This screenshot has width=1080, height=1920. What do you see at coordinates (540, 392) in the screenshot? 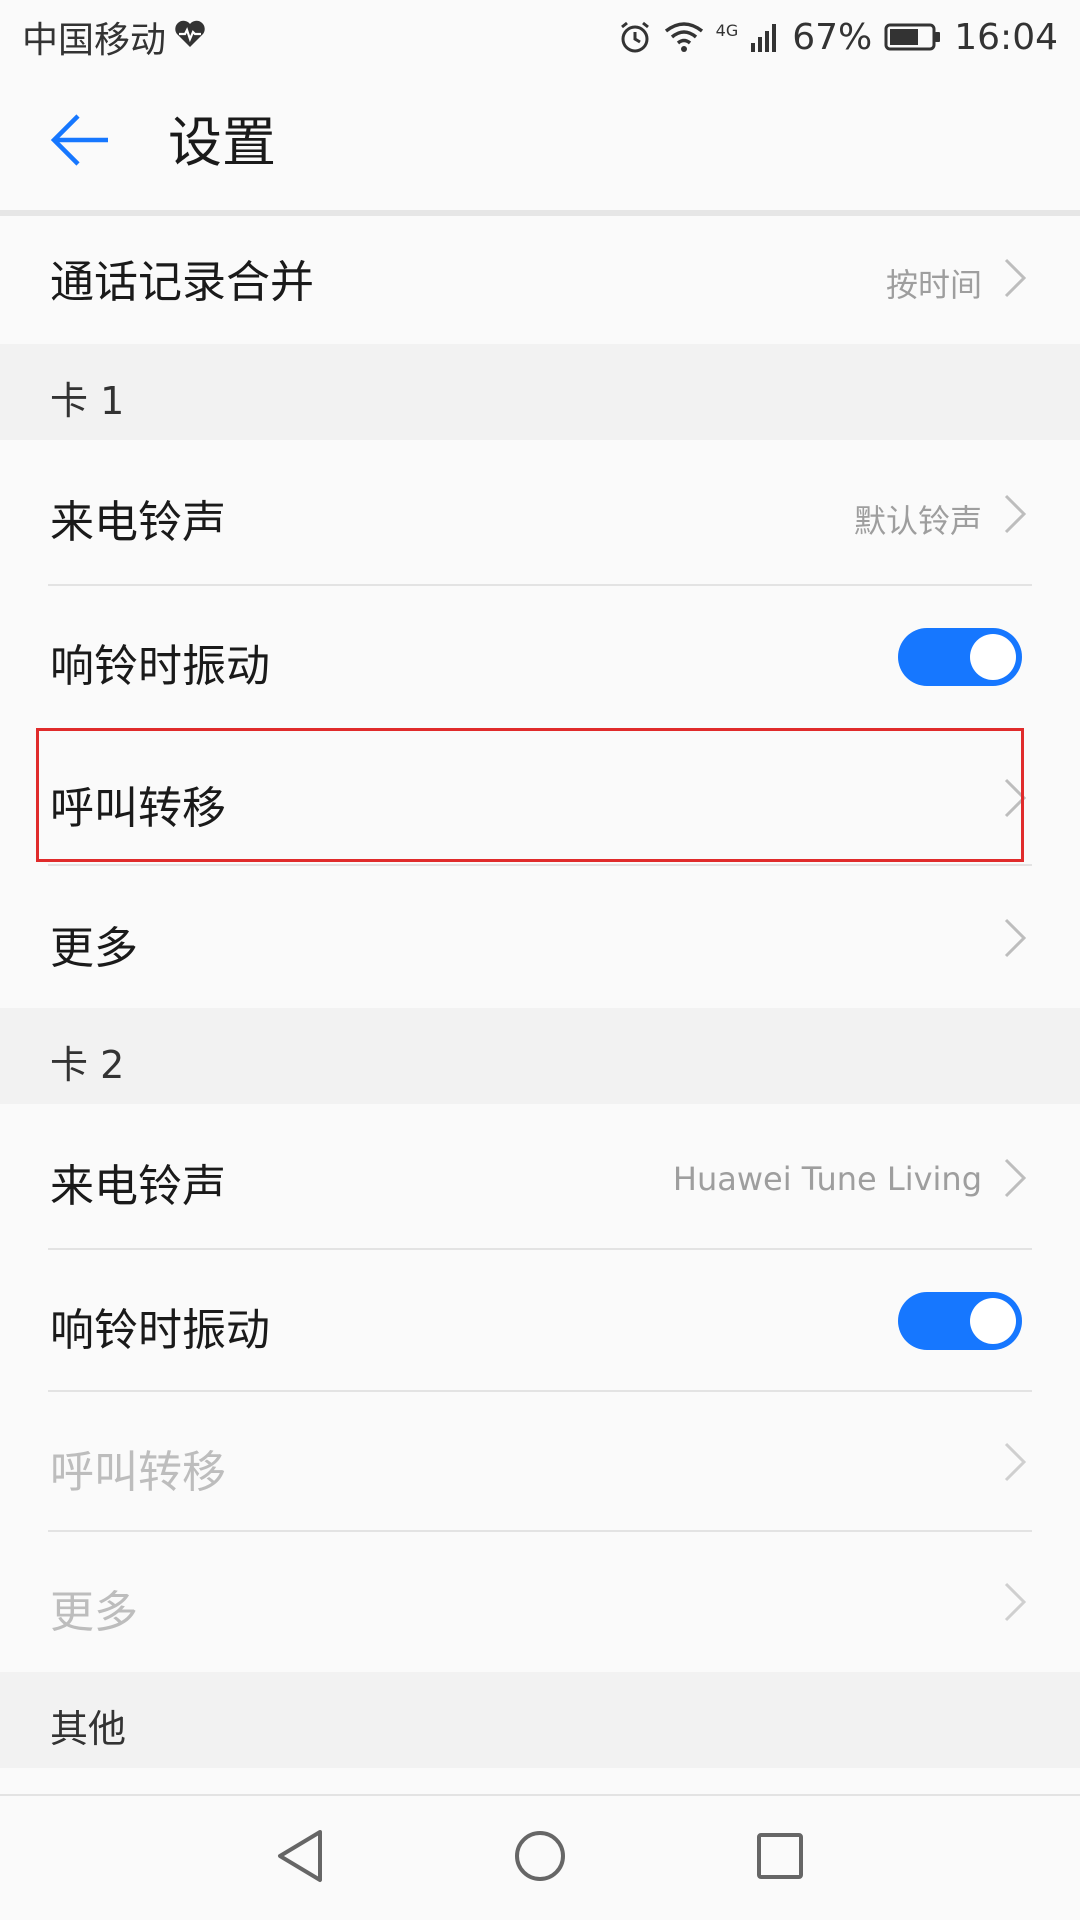
I see `section-header-sim1: 卡 1` at bounding box center [540, 392].